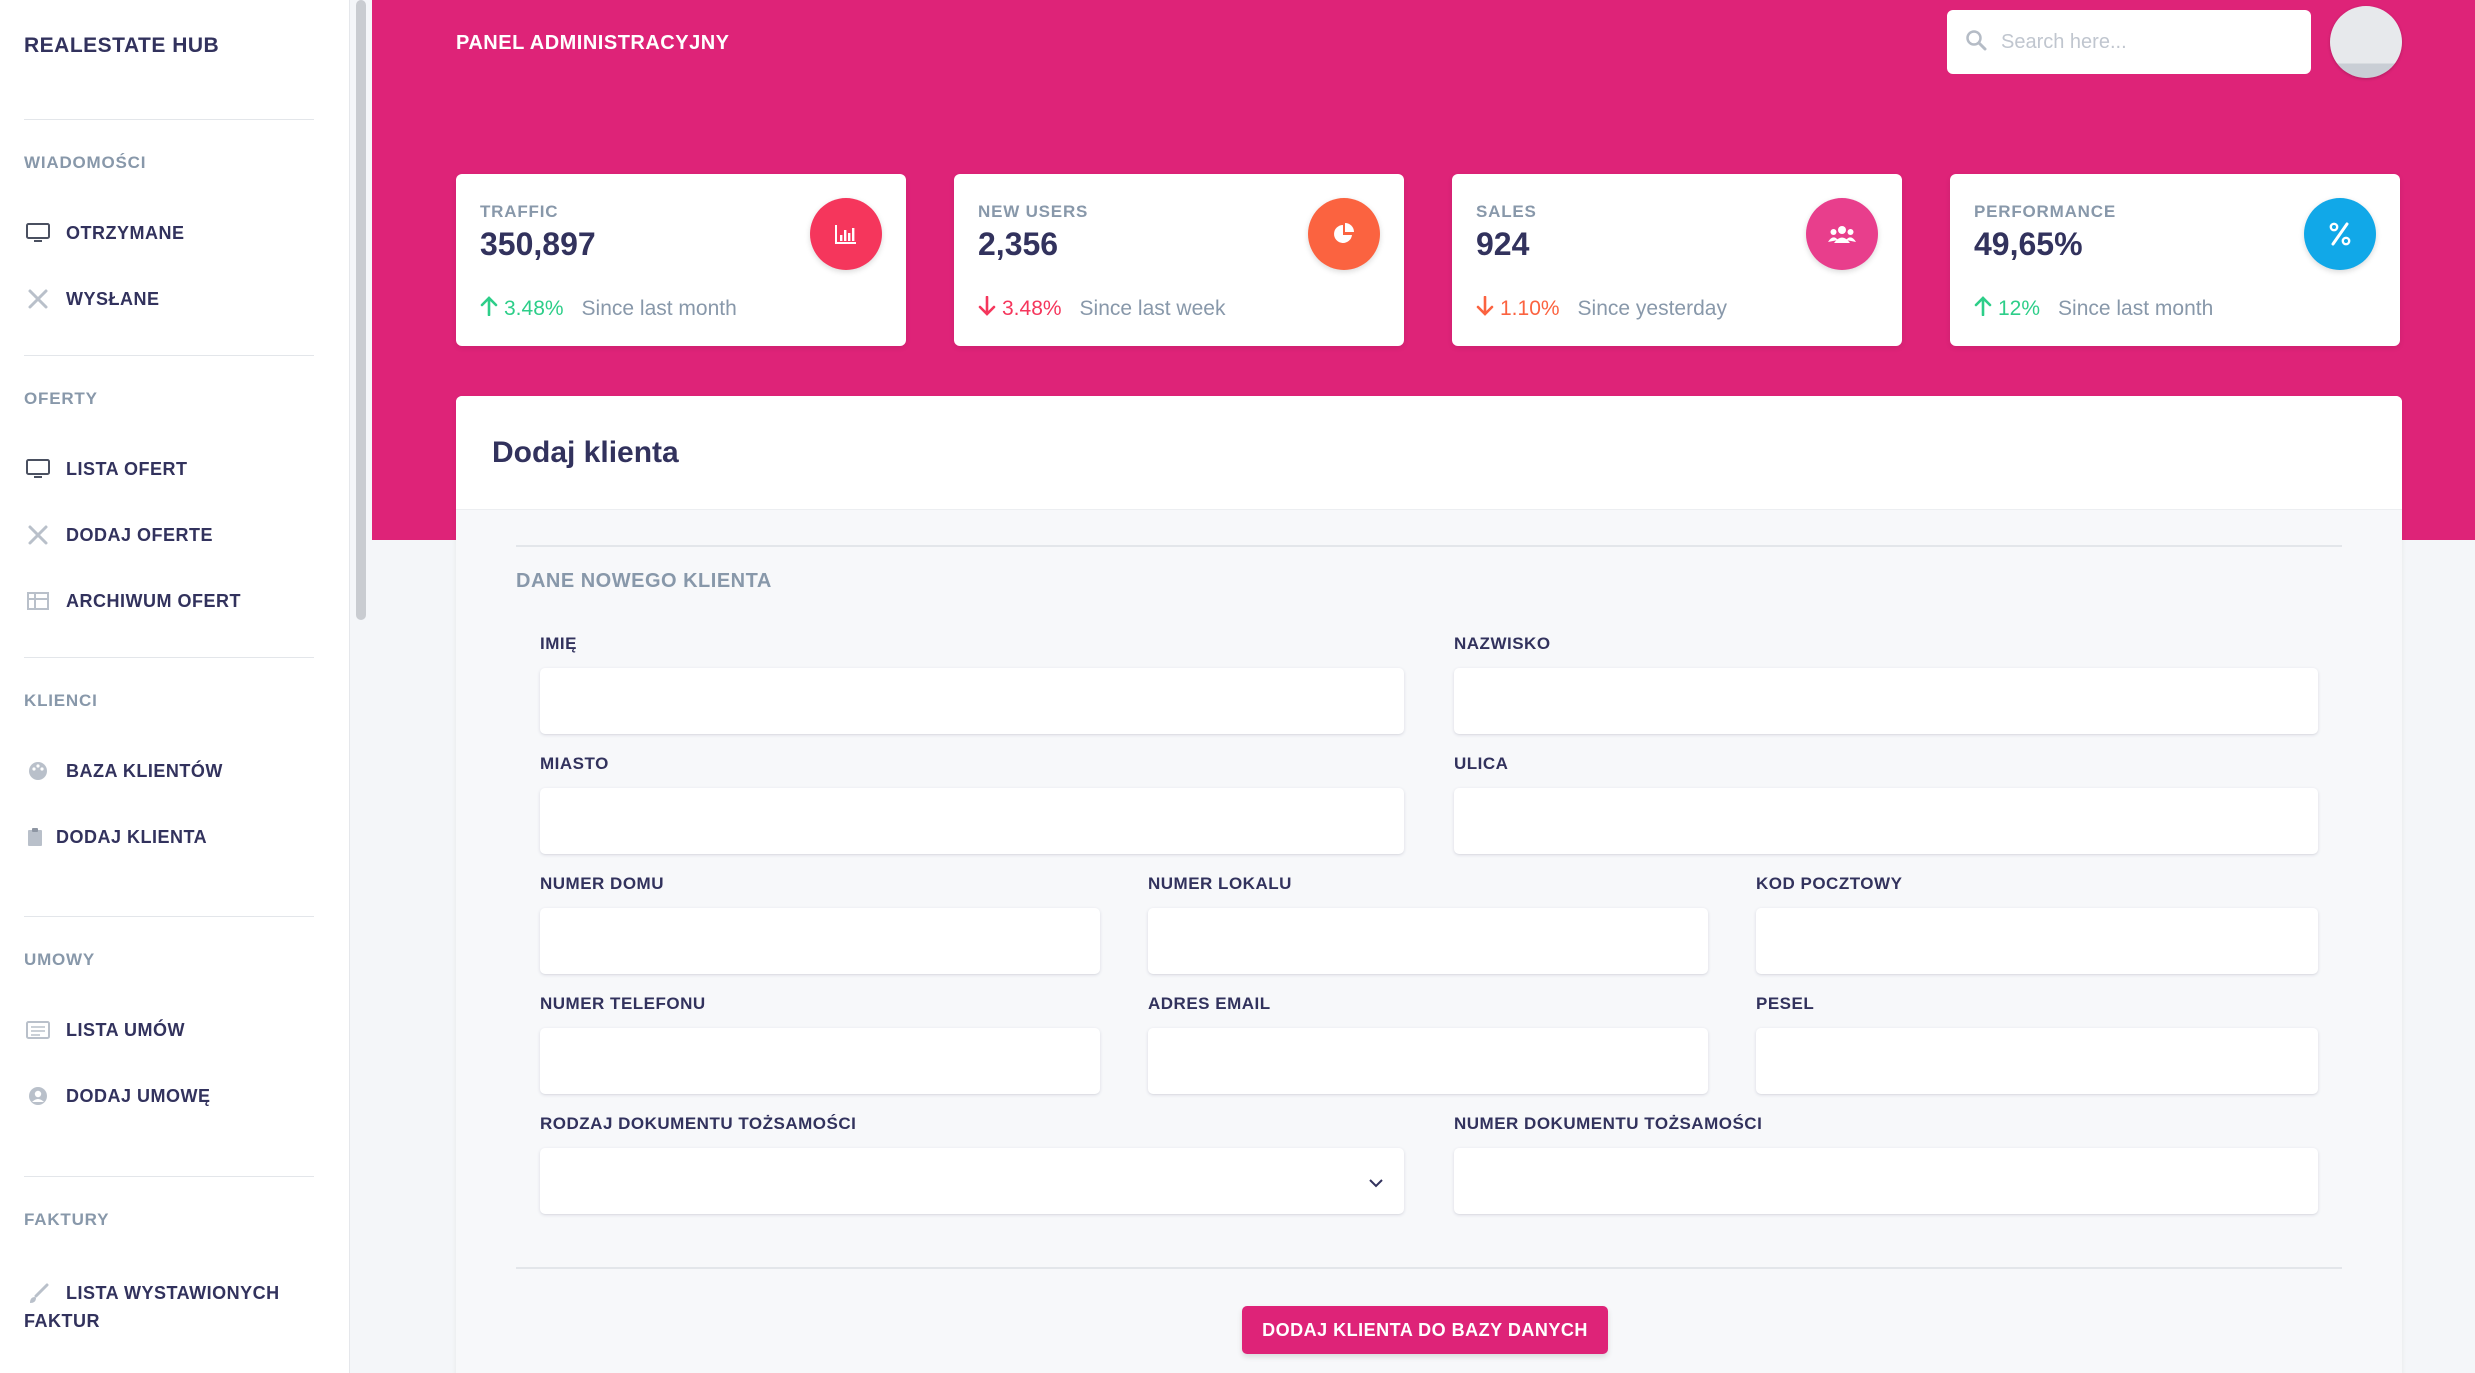 The height and width of the screenshot is (1373, 2475). What do you see at coordinates (117, 1096) in the screenshot?
I see `sidebar-item-dodaj-umowe: DODAJ UMOWĘ` at bounding box center [117, 1096].